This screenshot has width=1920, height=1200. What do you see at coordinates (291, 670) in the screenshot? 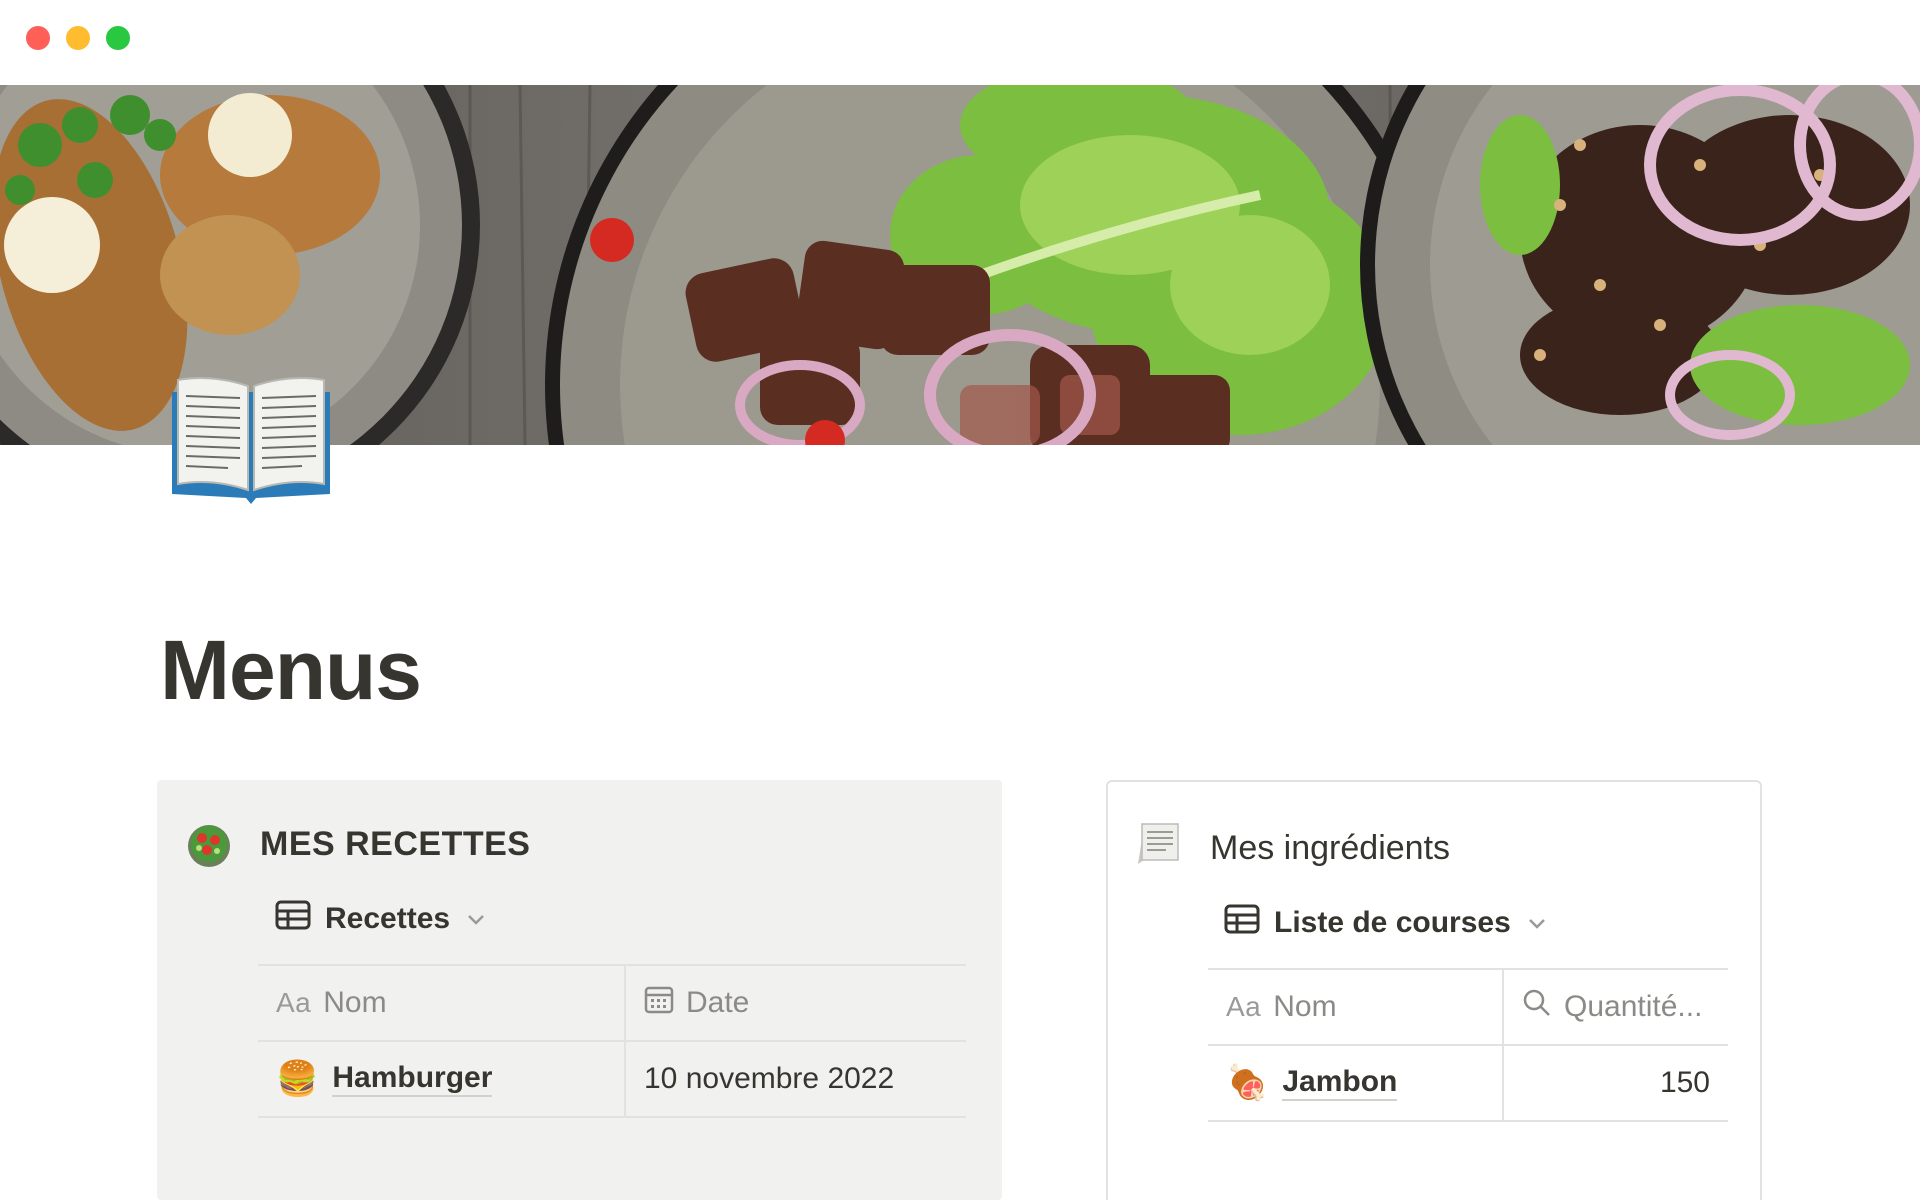
I see `page-title: Menus` at bounding box center [291, 670].